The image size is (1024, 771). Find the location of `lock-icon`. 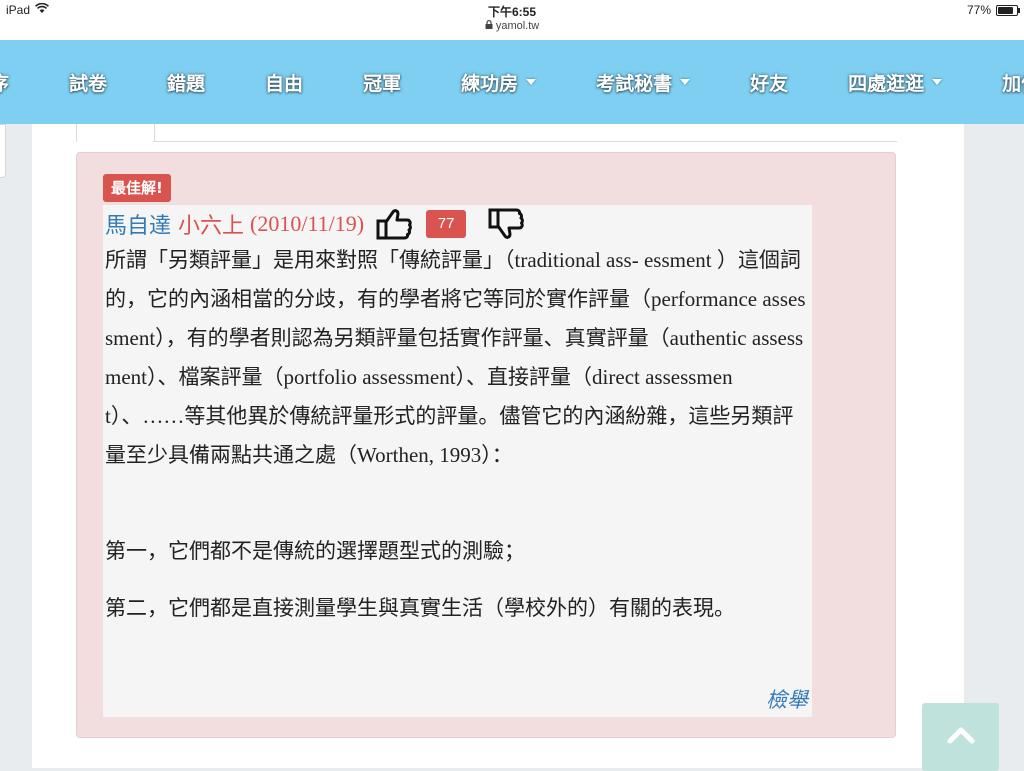

lock-icon is located at coordinates (490, 26).